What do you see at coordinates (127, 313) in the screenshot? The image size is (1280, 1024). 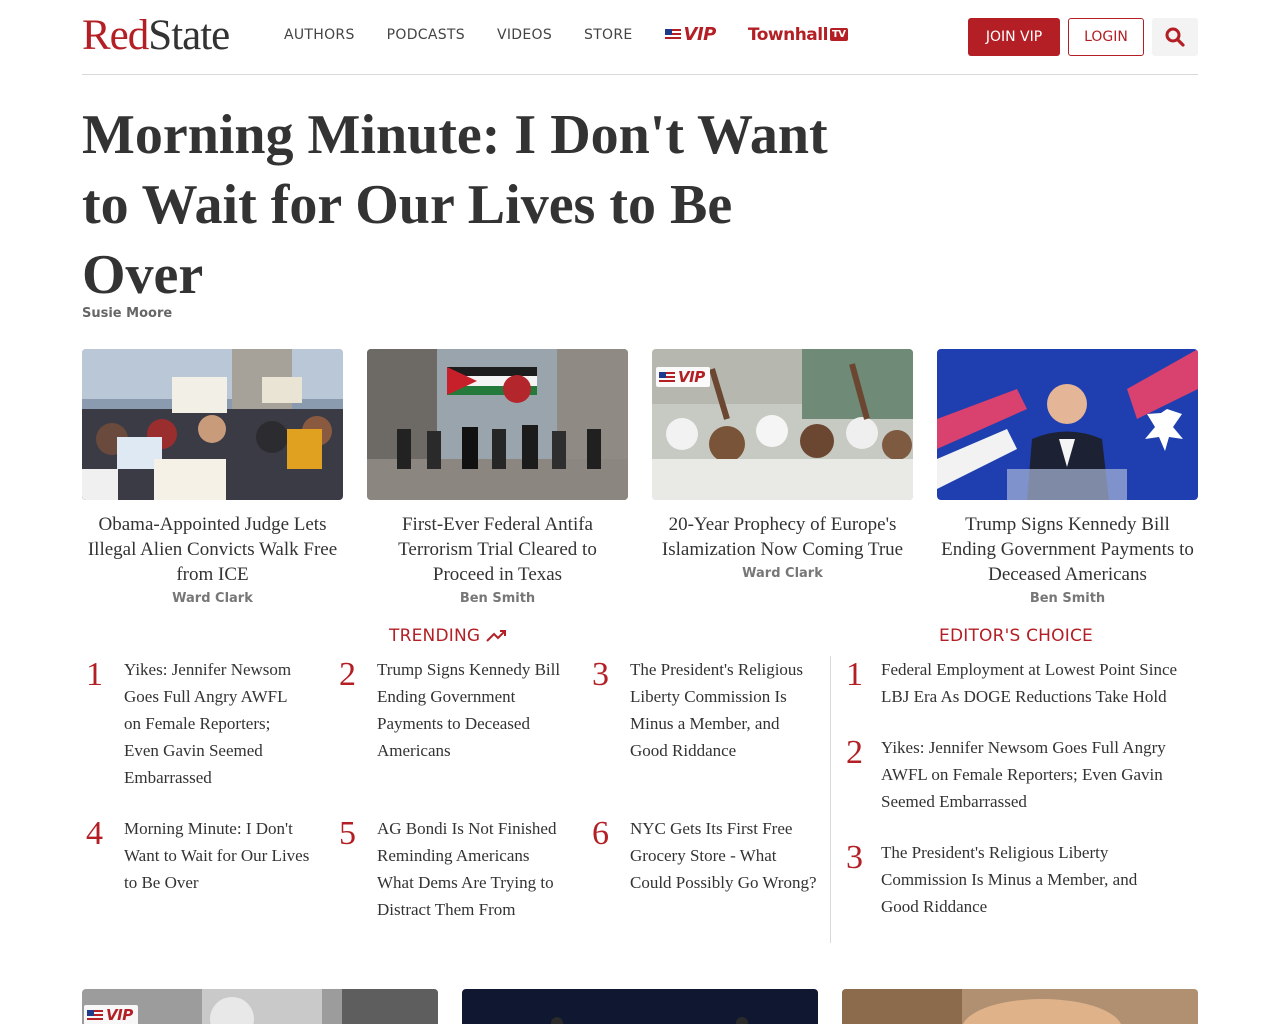 I see `lead-author: Susie Moore` at bounding box center [127, 313].